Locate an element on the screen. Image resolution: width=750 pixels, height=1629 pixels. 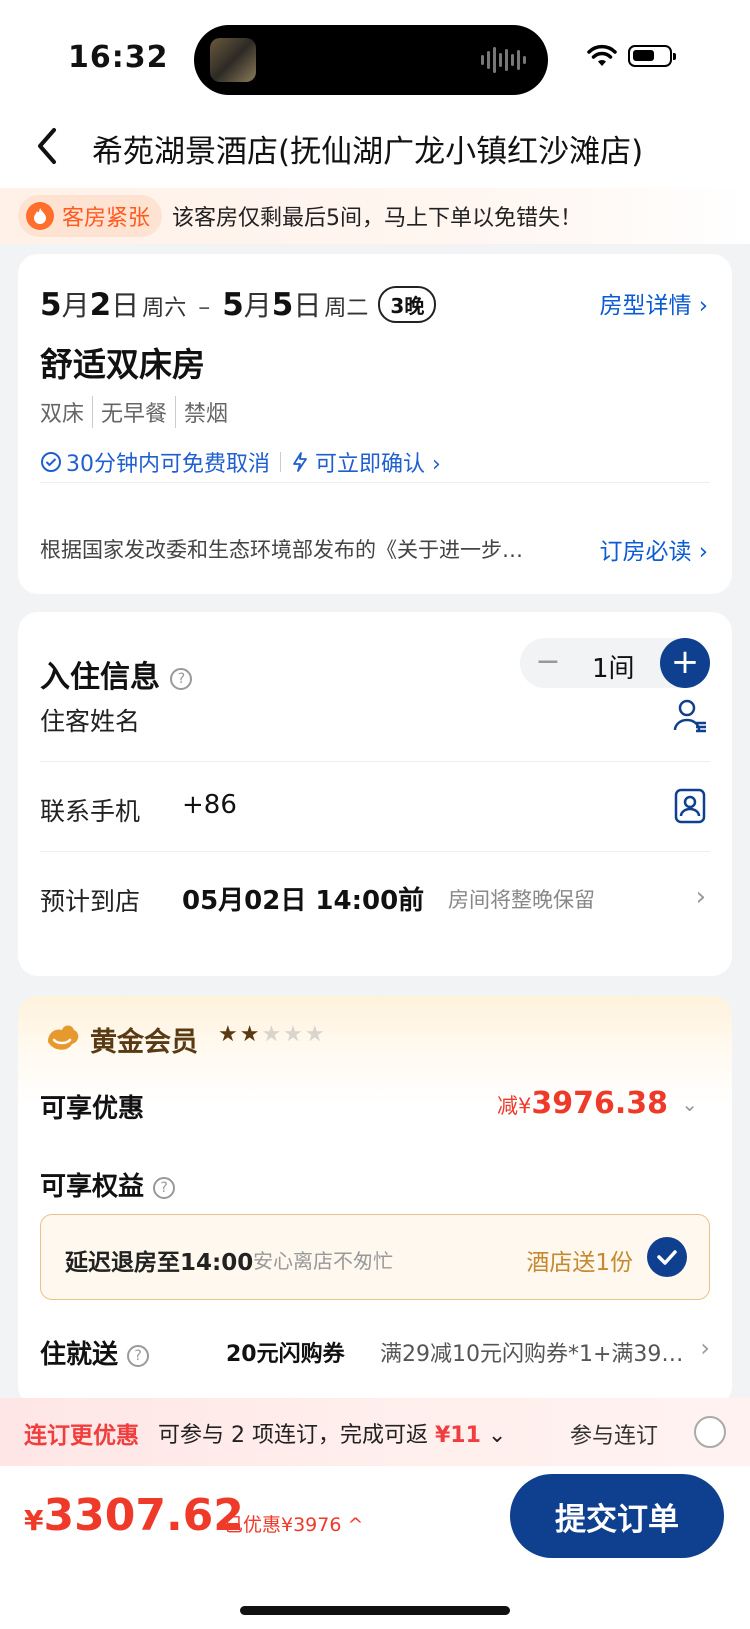
policy-line: 30分钟内可免费取消 可立即确认 › is located at coordinates (240, 462).